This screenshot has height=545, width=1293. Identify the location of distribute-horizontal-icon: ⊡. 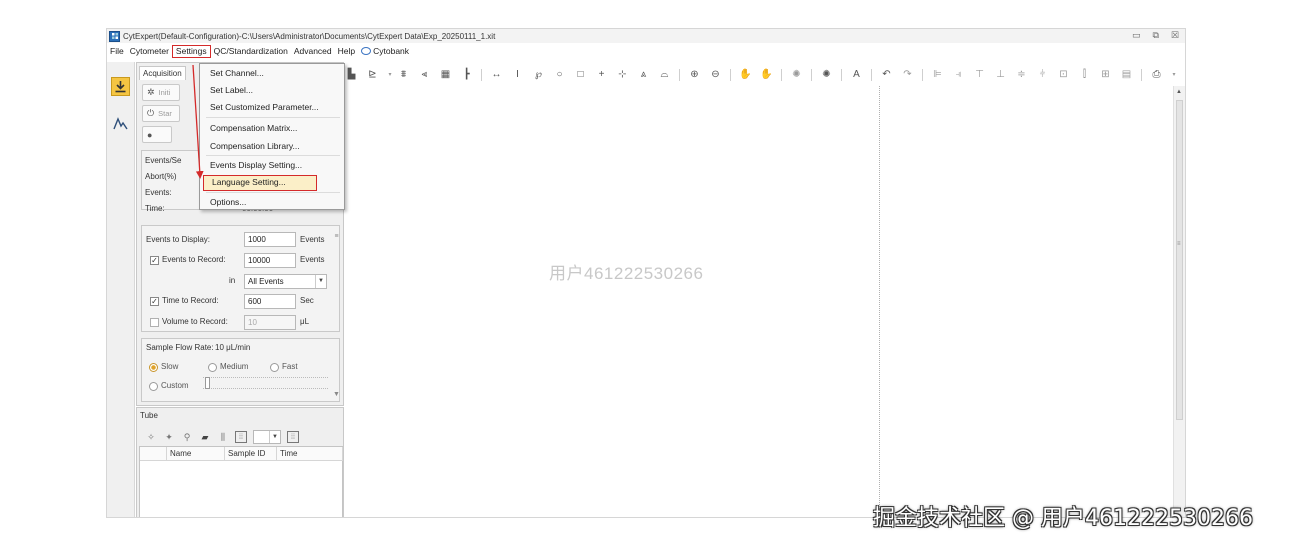
(1063, 75).